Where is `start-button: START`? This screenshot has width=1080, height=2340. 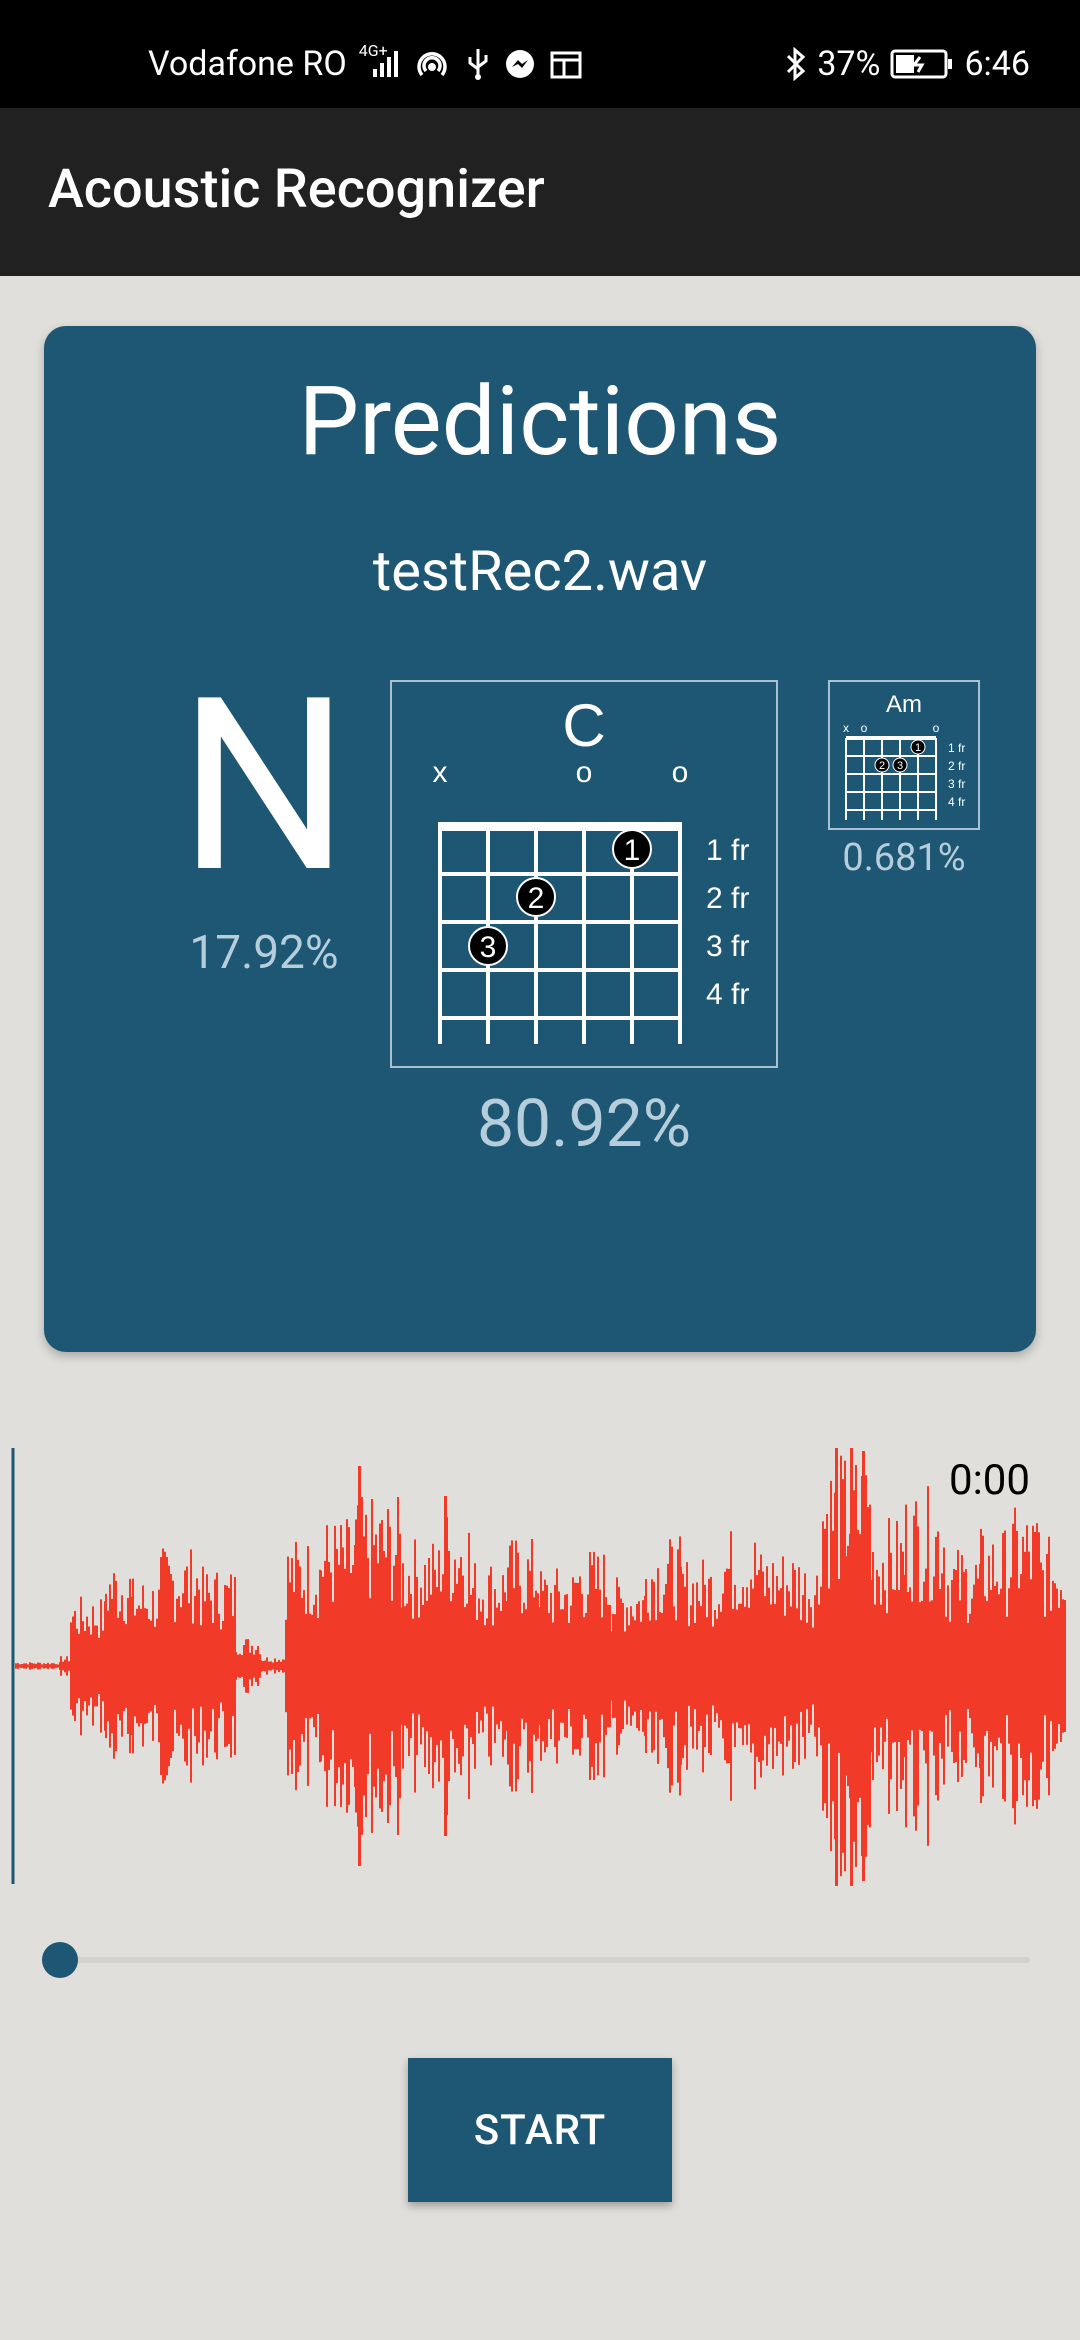
start-button: START is located at coordinates (540, 2130).